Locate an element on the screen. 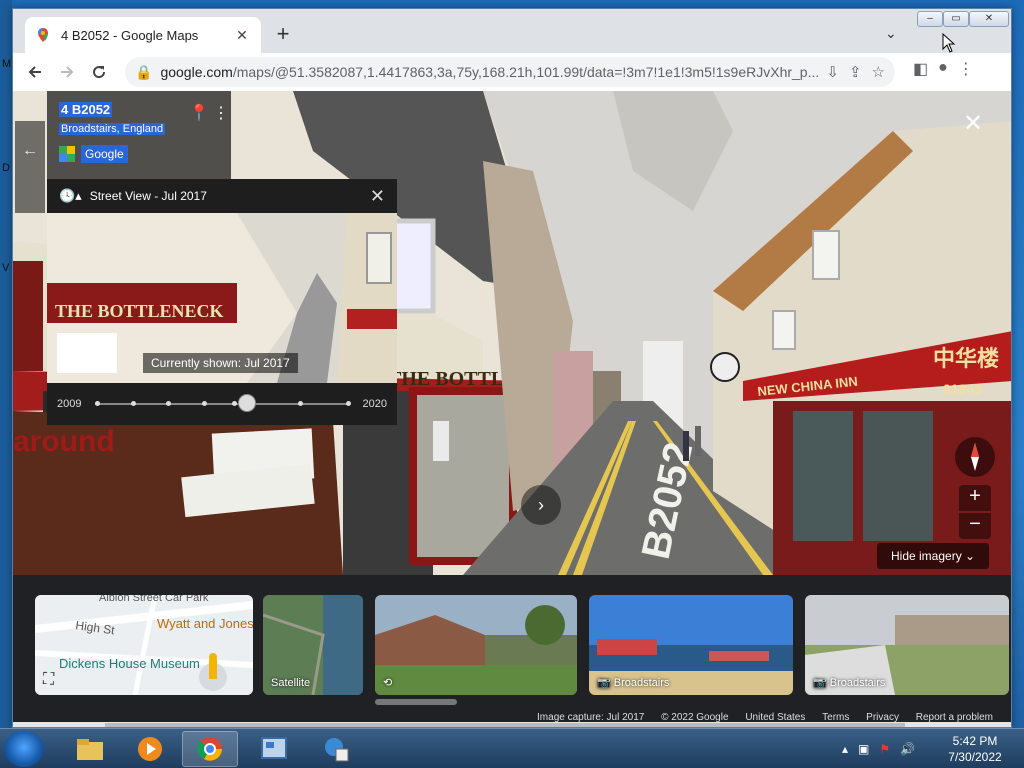 The height and width of the screenshot is (768, 1024). google-maps-logo-icon is located at coordinates (67, 154).